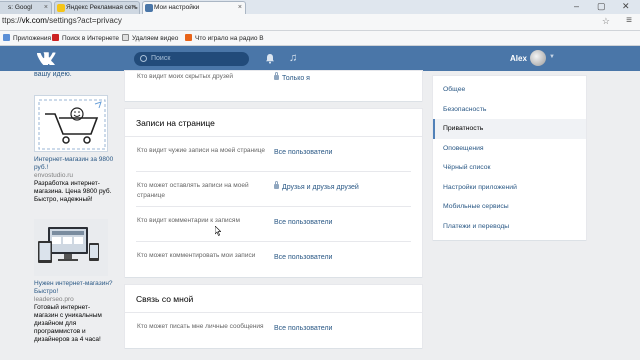  Describe the element at coordinates (62, 20) in the screenshot. I see `url-field: ttps://vk.com/settings?act=privacy` at that location.